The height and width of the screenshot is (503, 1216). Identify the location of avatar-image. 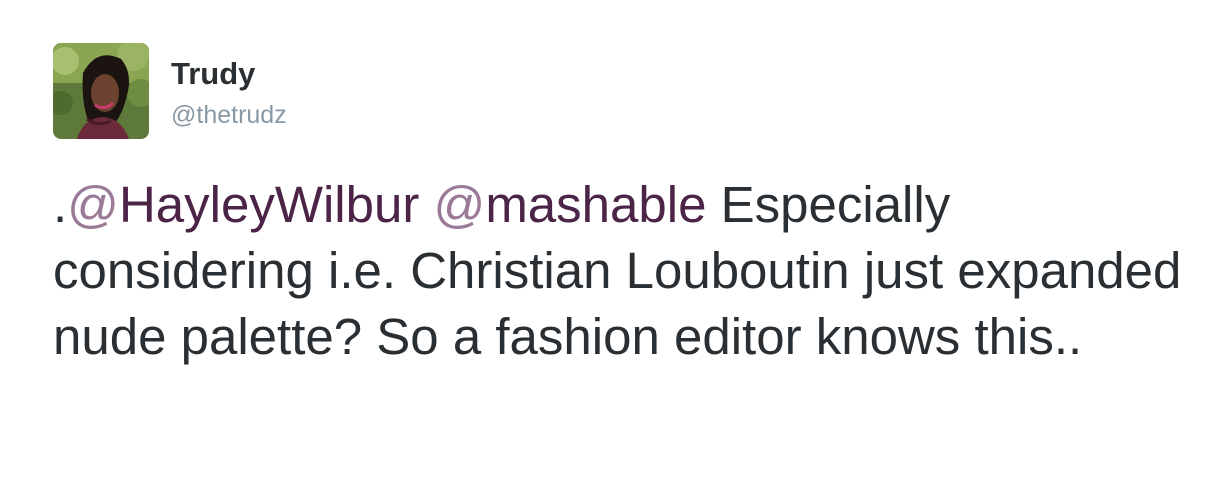
(101, 91).